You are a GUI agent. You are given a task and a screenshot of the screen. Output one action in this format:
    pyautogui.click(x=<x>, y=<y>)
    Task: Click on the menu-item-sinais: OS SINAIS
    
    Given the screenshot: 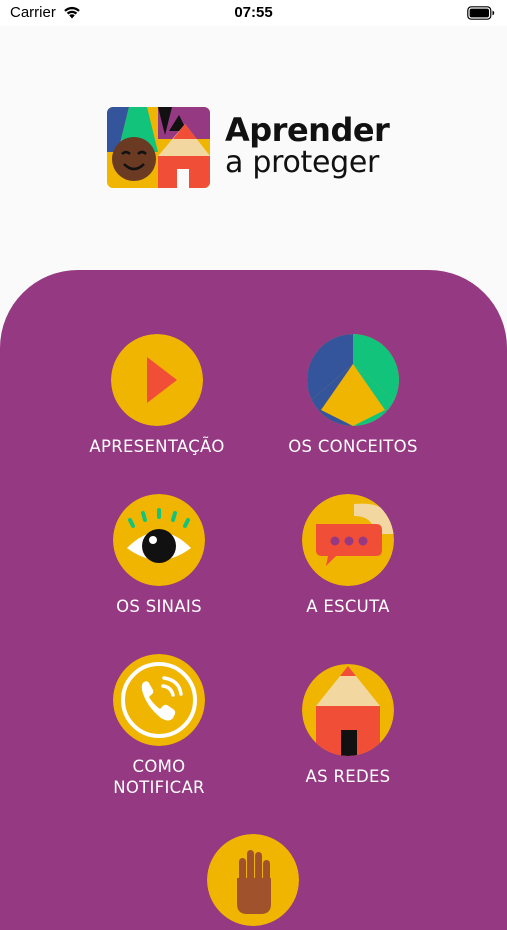 What is the action you would take?
    pyautogui.click(x=159, y=555)
    